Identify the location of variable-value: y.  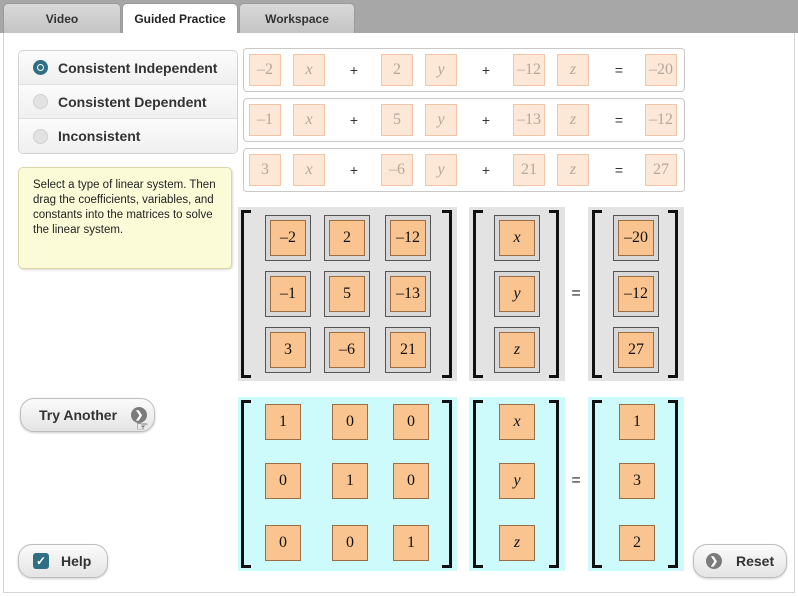
(517, 481).